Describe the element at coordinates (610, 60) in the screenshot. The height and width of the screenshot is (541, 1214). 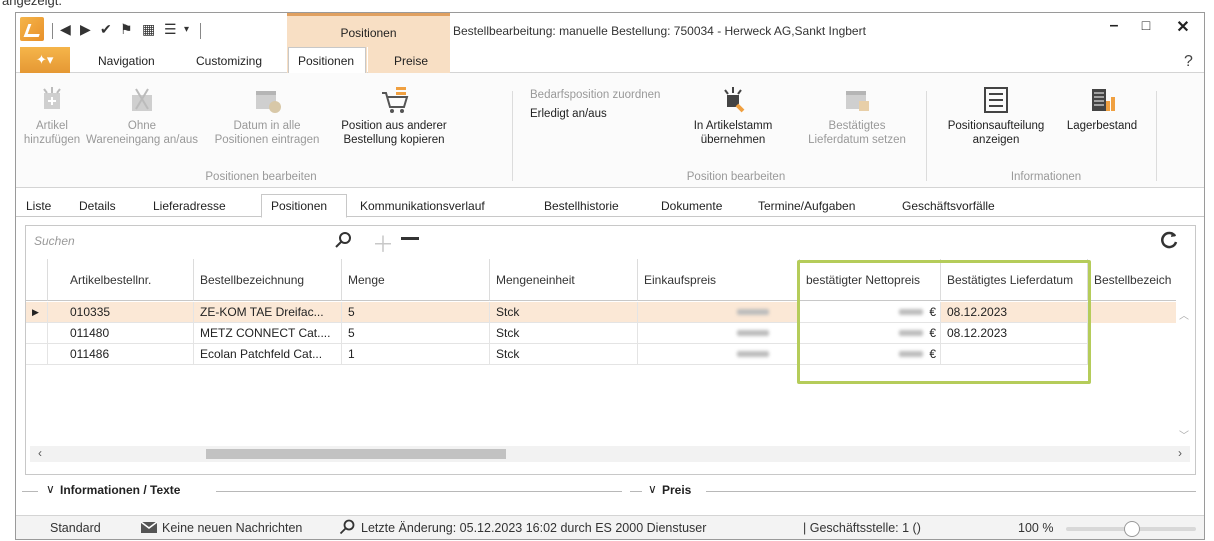
I see `menu-row` at that location.